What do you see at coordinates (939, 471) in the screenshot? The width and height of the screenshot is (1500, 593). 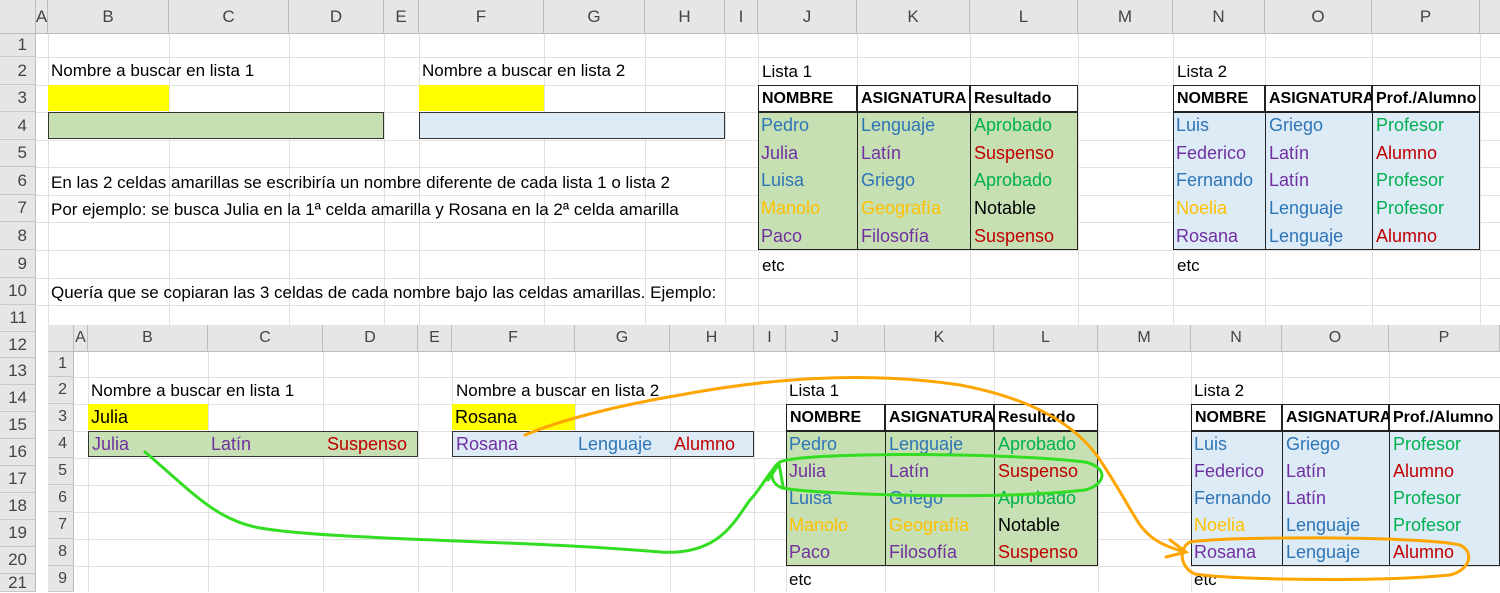 I see `inner-lista1-cell-asignatura: Latín` at bounding box center [939, 471].